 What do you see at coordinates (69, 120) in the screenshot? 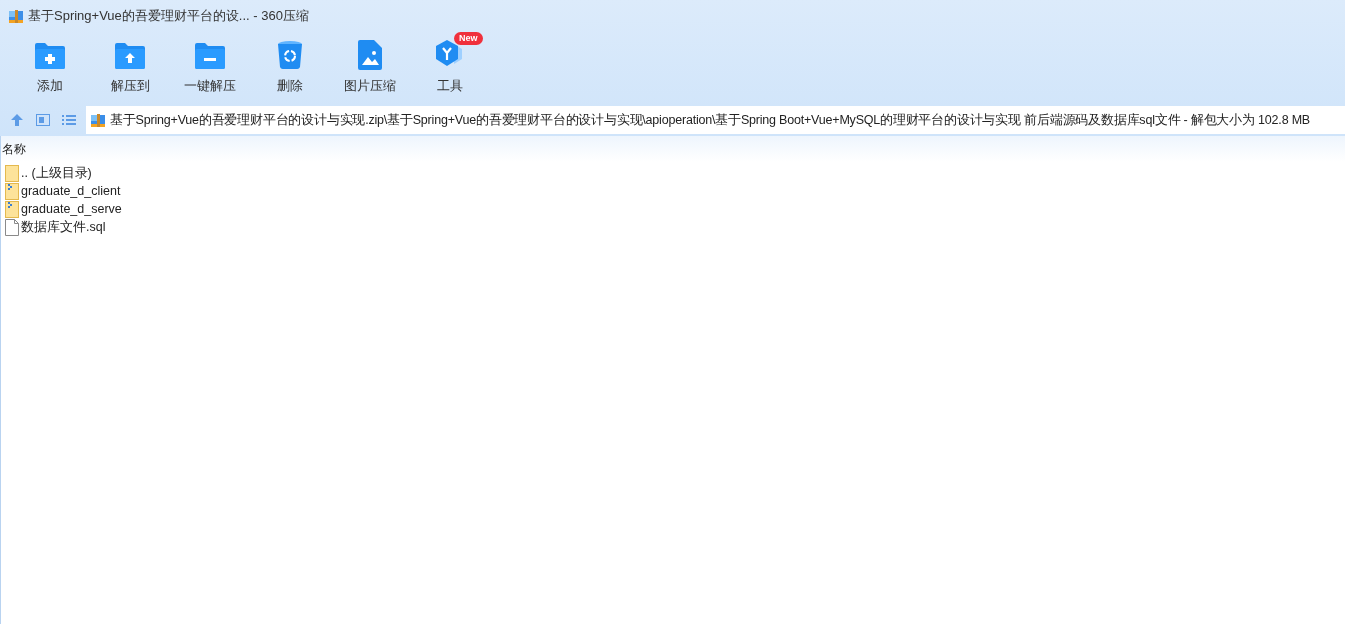
I see `list-view-icon` at bounding box center [69, 120].